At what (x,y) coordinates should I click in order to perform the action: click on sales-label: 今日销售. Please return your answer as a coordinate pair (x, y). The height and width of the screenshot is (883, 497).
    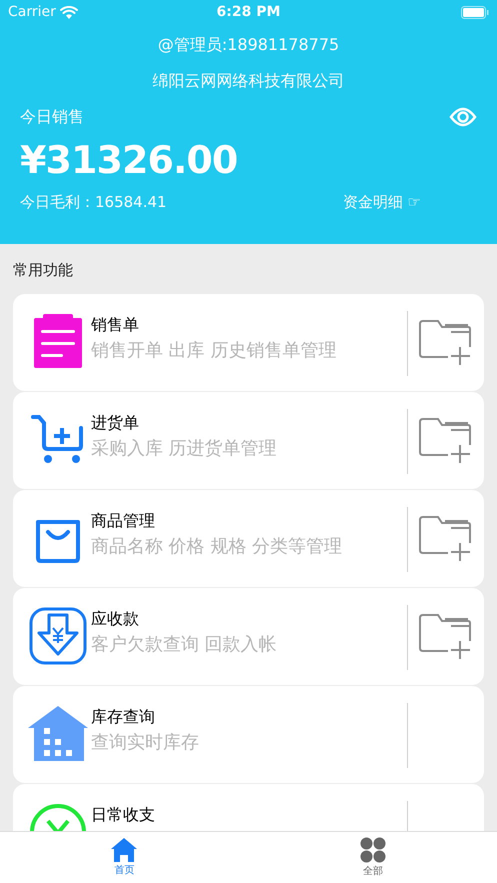
    Looking at the image, I should click on (52, 117).